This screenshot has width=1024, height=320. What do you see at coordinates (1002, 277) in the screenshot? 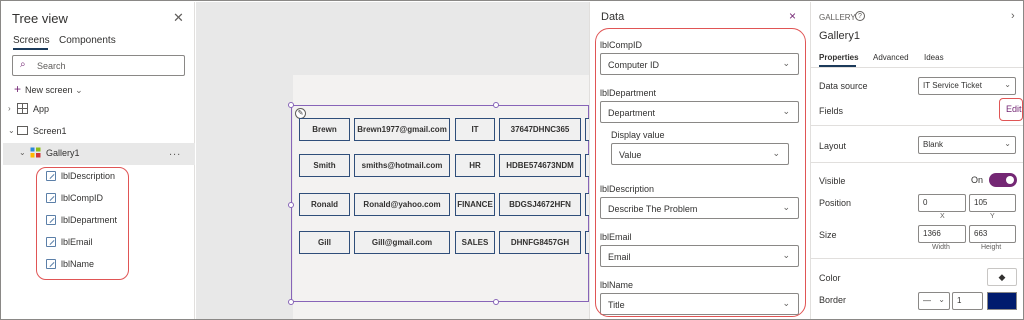
I see `fill-color-icon: ◆` at bounding box center [1002, 277].